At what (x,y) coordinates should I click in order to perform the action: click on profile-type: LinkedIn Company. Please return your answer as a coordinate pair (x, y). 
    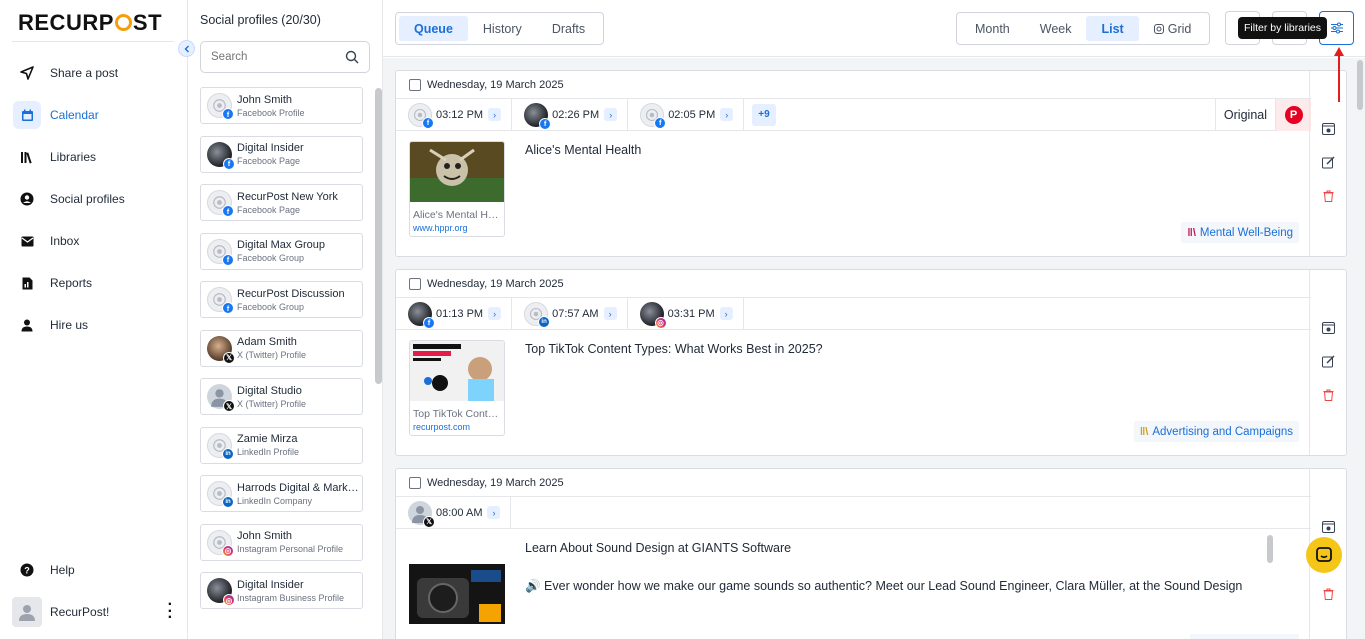
    Looking at the image, I should click on (275, 500).